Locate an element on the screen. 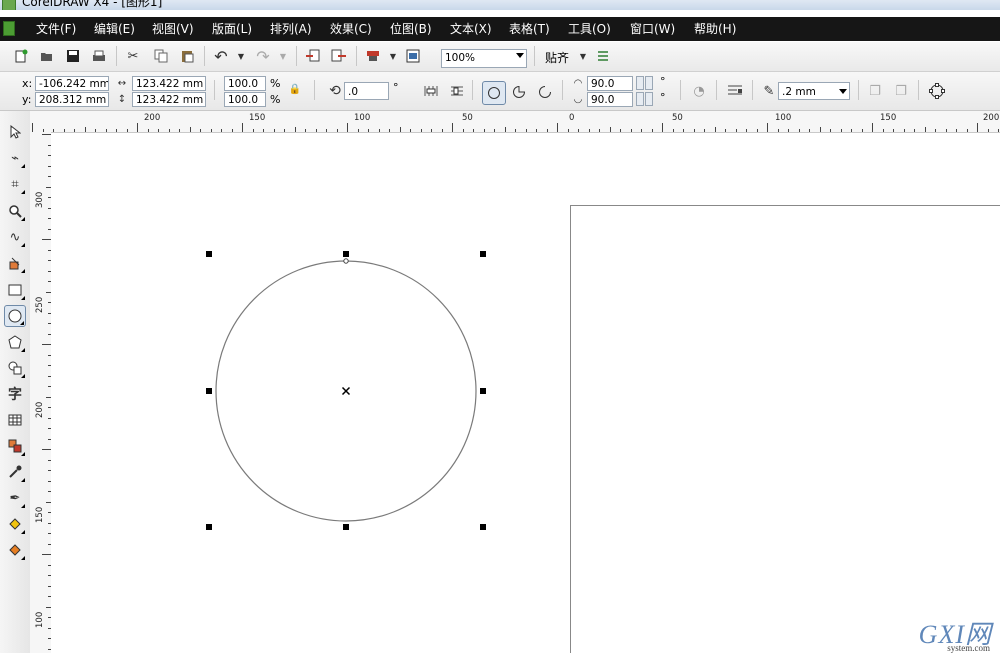  mirror-vertical-icon is located at coordinates (457, 91).